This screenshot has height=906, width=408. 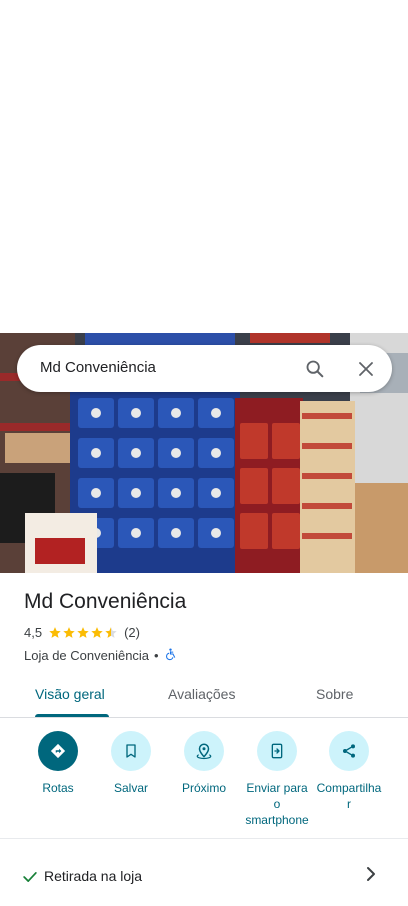 What do you see at coordinates (170, 655) in the screenshot?
I see `wheelchair-icon` at bounding box center [170, 655].